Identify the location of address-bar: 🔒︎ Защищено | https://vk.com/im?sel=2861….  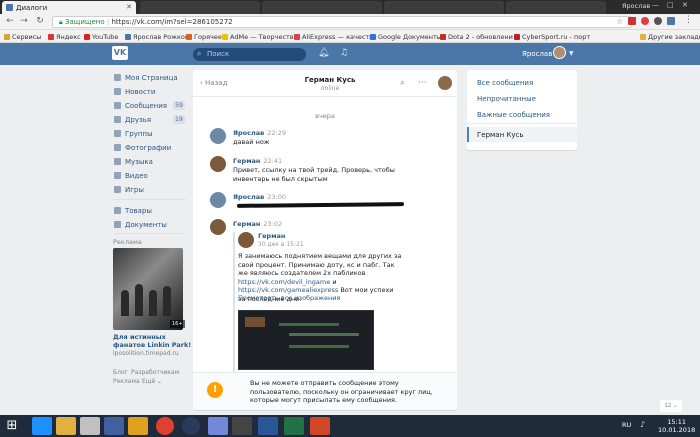
(342, 22).